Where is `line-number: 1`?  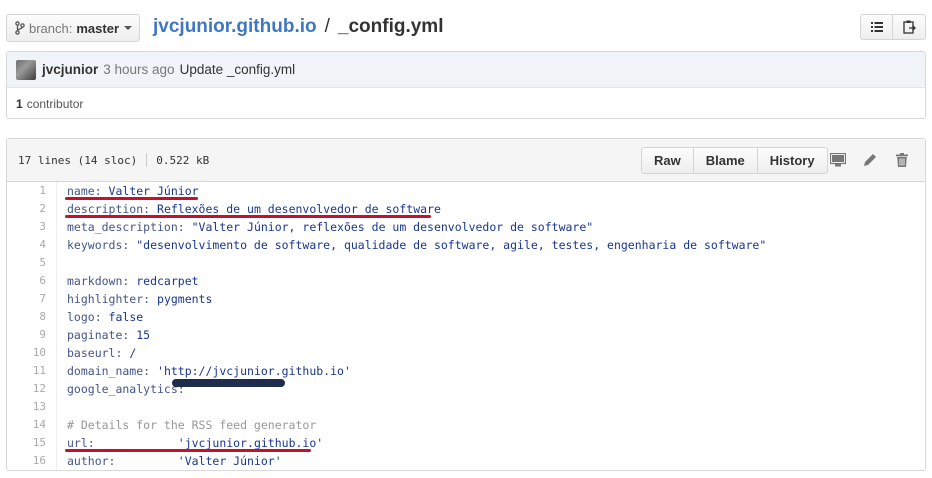 line-number: 1 is located at coordinates (32, 191).